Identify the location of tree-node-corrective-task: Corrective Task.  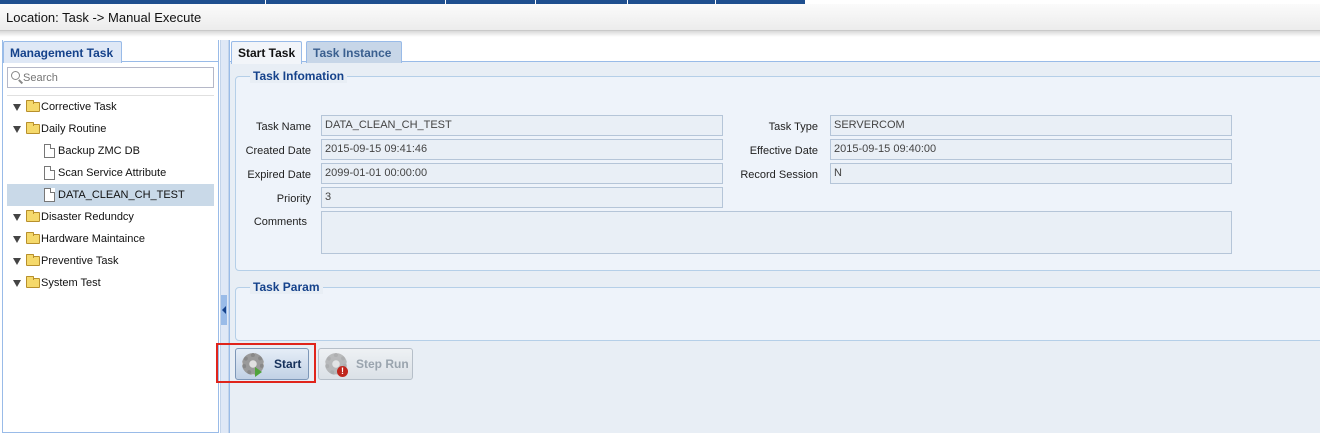
(110, 107).